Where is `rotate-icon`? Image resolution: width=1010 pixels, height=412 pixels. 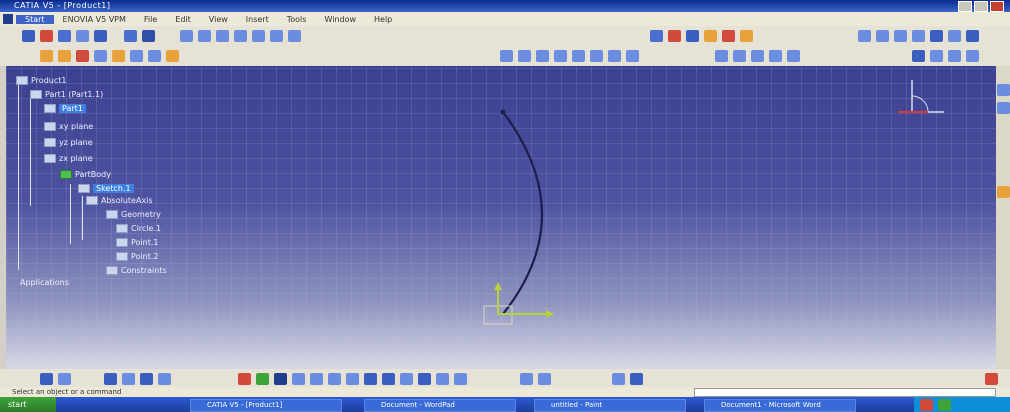
rotate-icon is located at coordinates (128, 379).